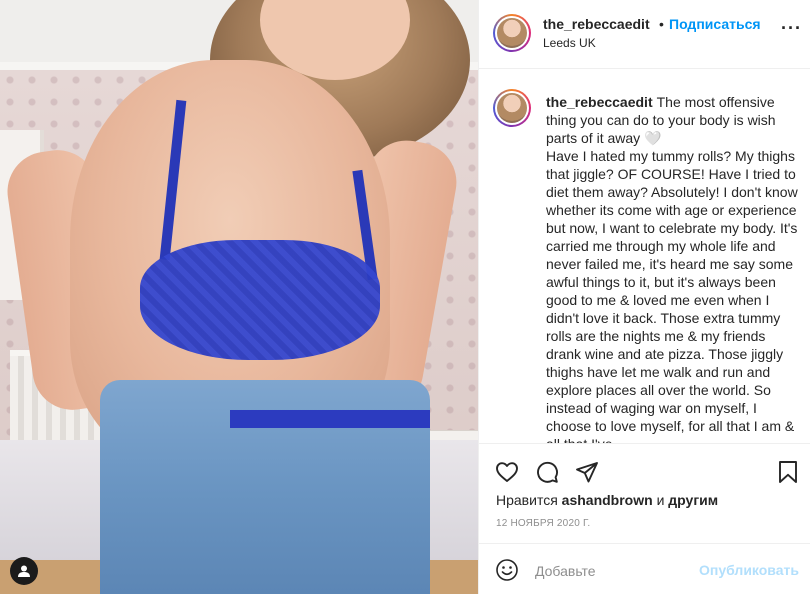 This screenshot has width=810, height=595. I want to click on caption-avatar, so click(512, 108).